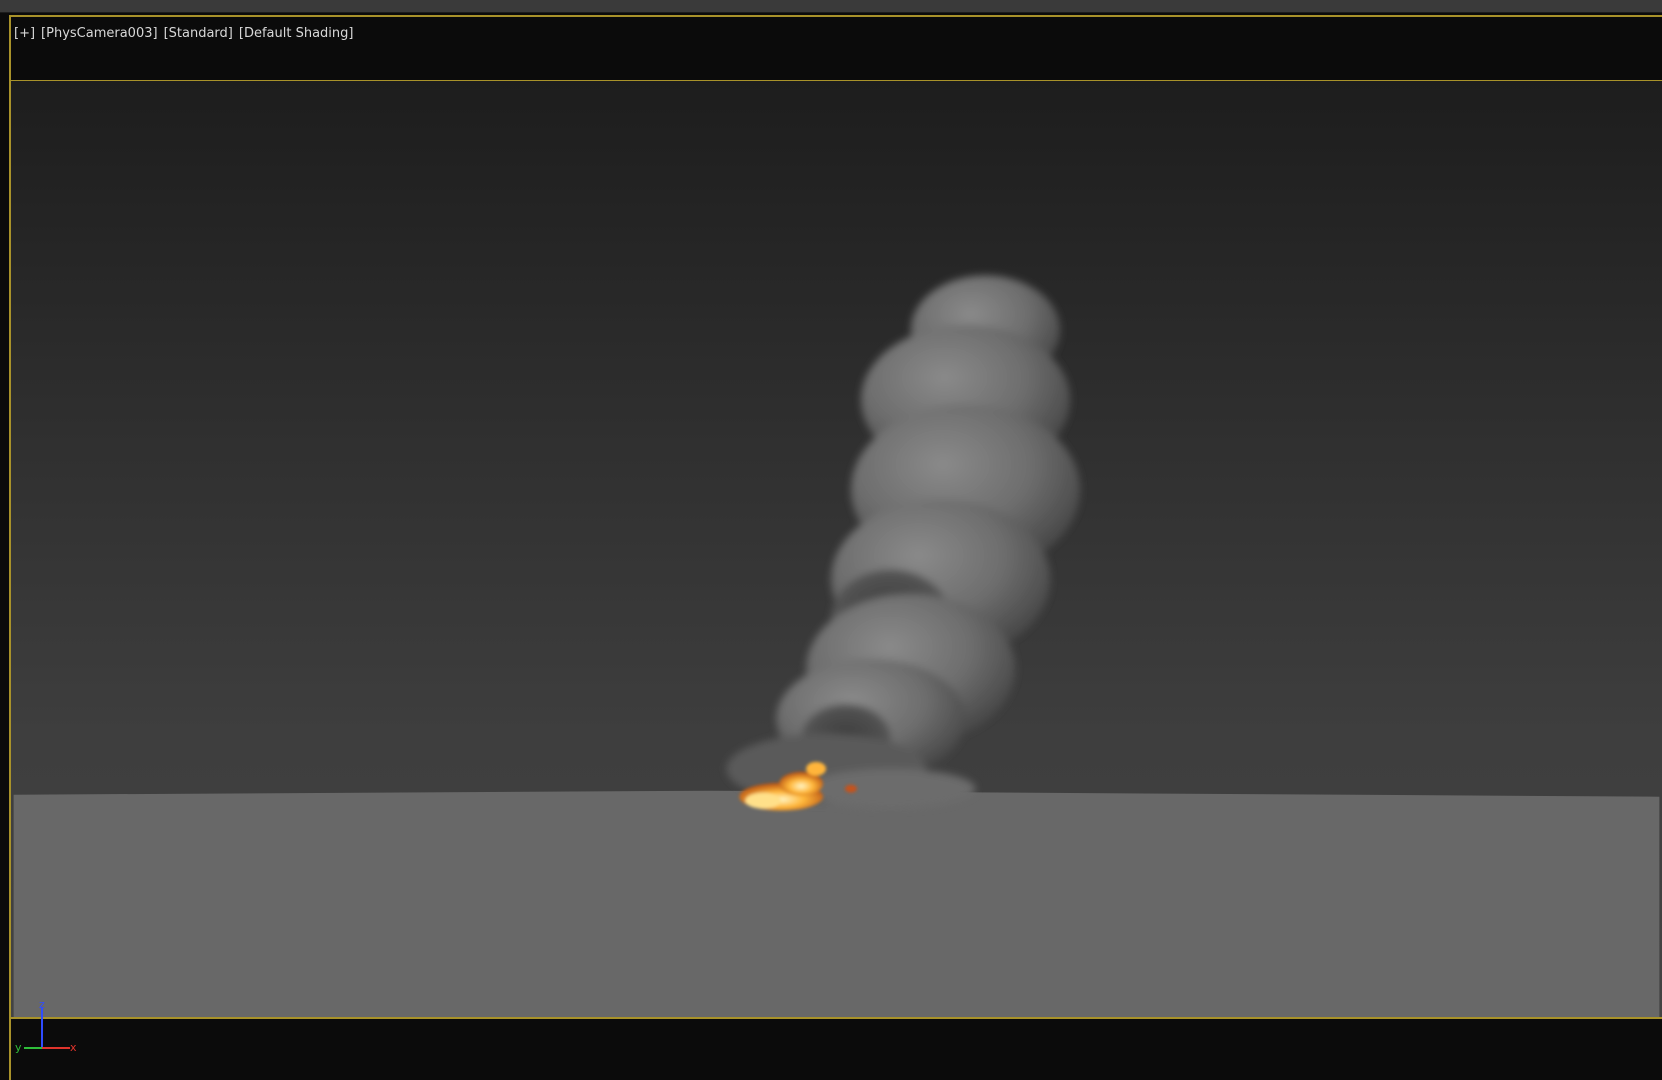 Image resolution: width=1662 pixels, height=1080 pixels. I want to click on world-axis-tripod: z y x, so click(46, 1027).